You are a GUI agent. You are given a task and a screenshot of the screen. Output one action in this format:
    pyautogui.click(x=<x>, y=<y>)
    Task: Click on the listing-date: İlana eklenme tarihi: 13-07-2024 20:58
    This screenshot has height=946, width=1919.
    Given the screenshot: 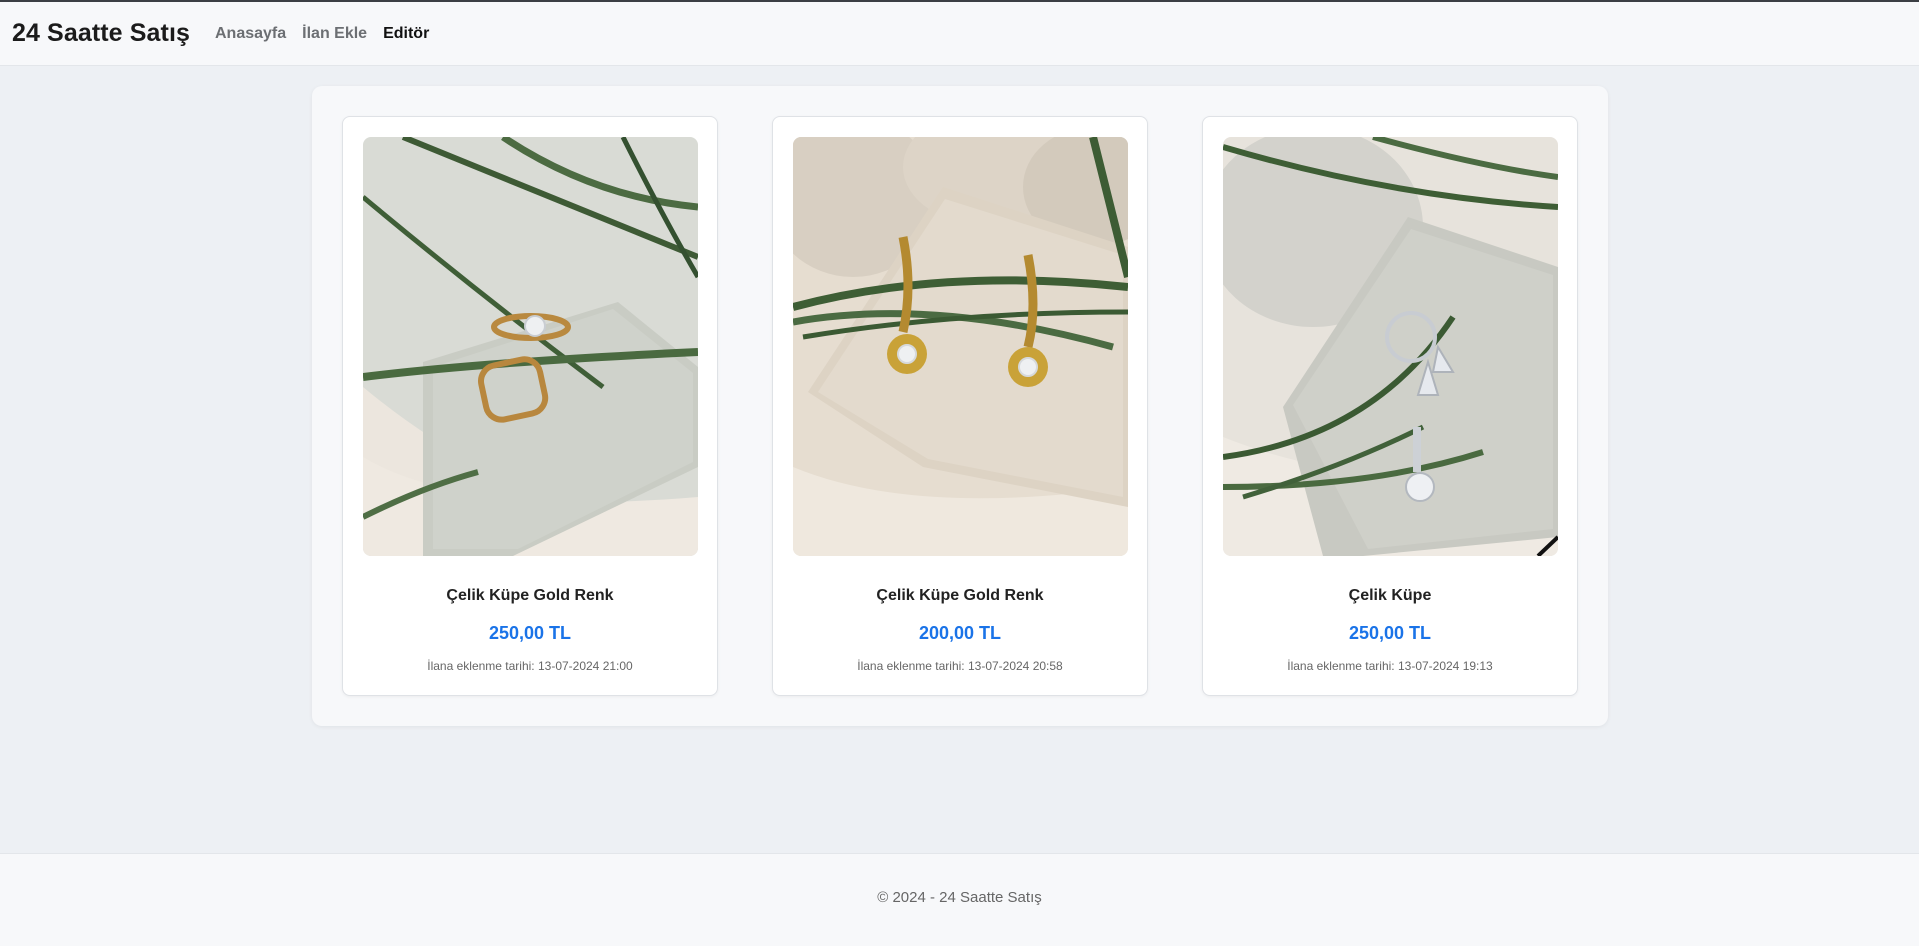 What is the action you would take?
    pyautogui.click(x=960, y=666)
    